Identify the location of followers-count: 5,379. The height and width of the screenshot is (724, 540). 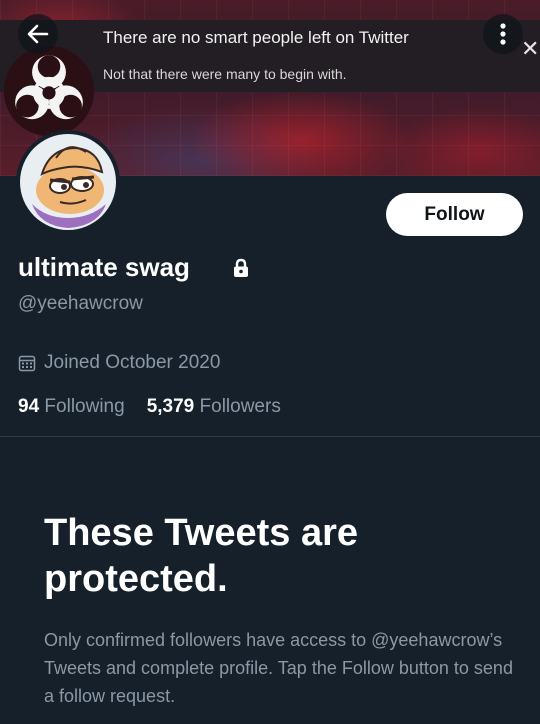
(170, 406).